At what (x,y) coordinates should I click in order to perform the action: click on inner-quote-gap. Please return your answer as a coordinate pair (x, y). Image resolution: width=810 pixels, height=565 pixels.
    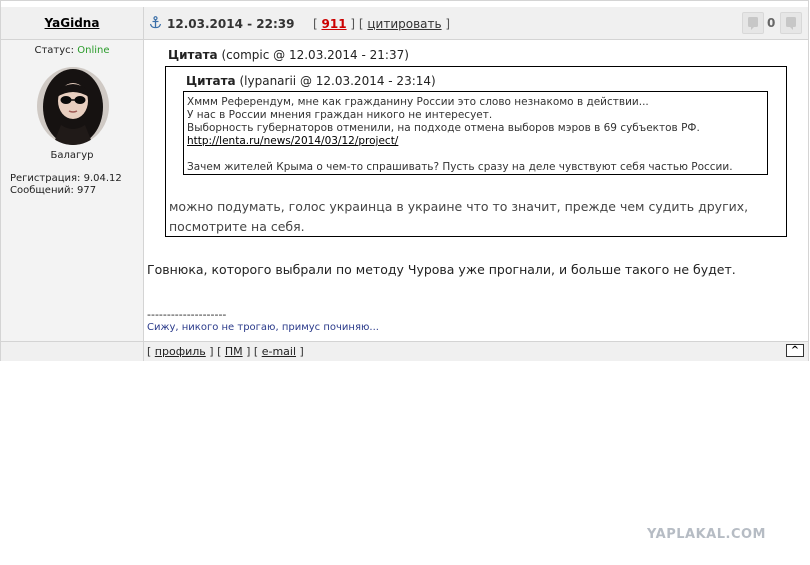
    Looking at the image, I should click on (475, 154).